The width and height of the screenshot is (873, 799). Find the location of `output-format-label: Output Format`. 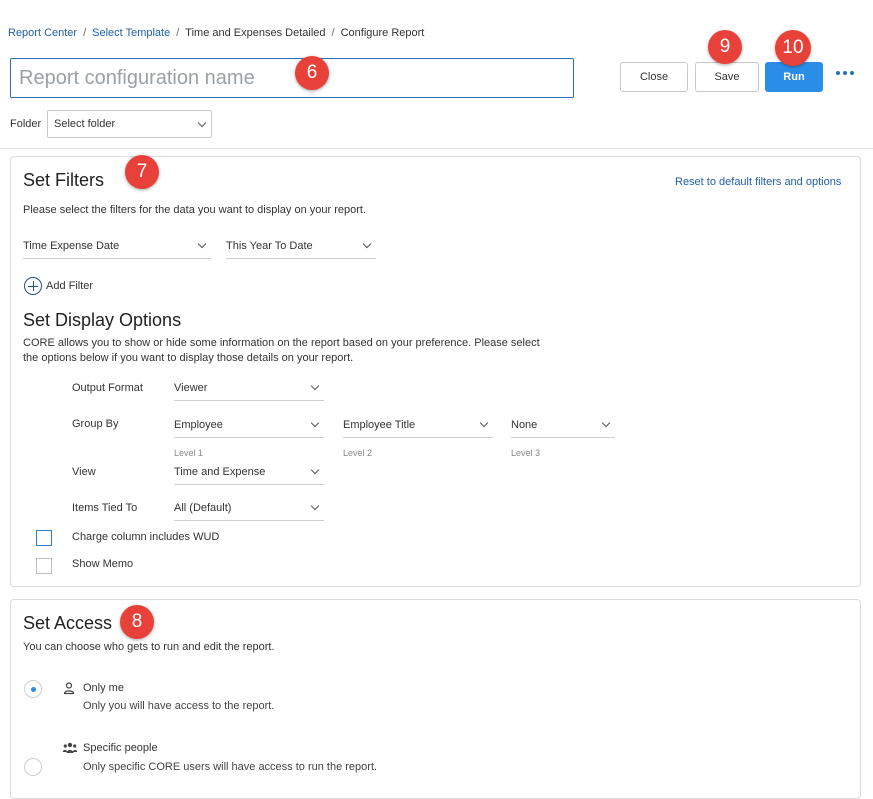

output-format-label: Output Format is located at coordinates (107, 388).